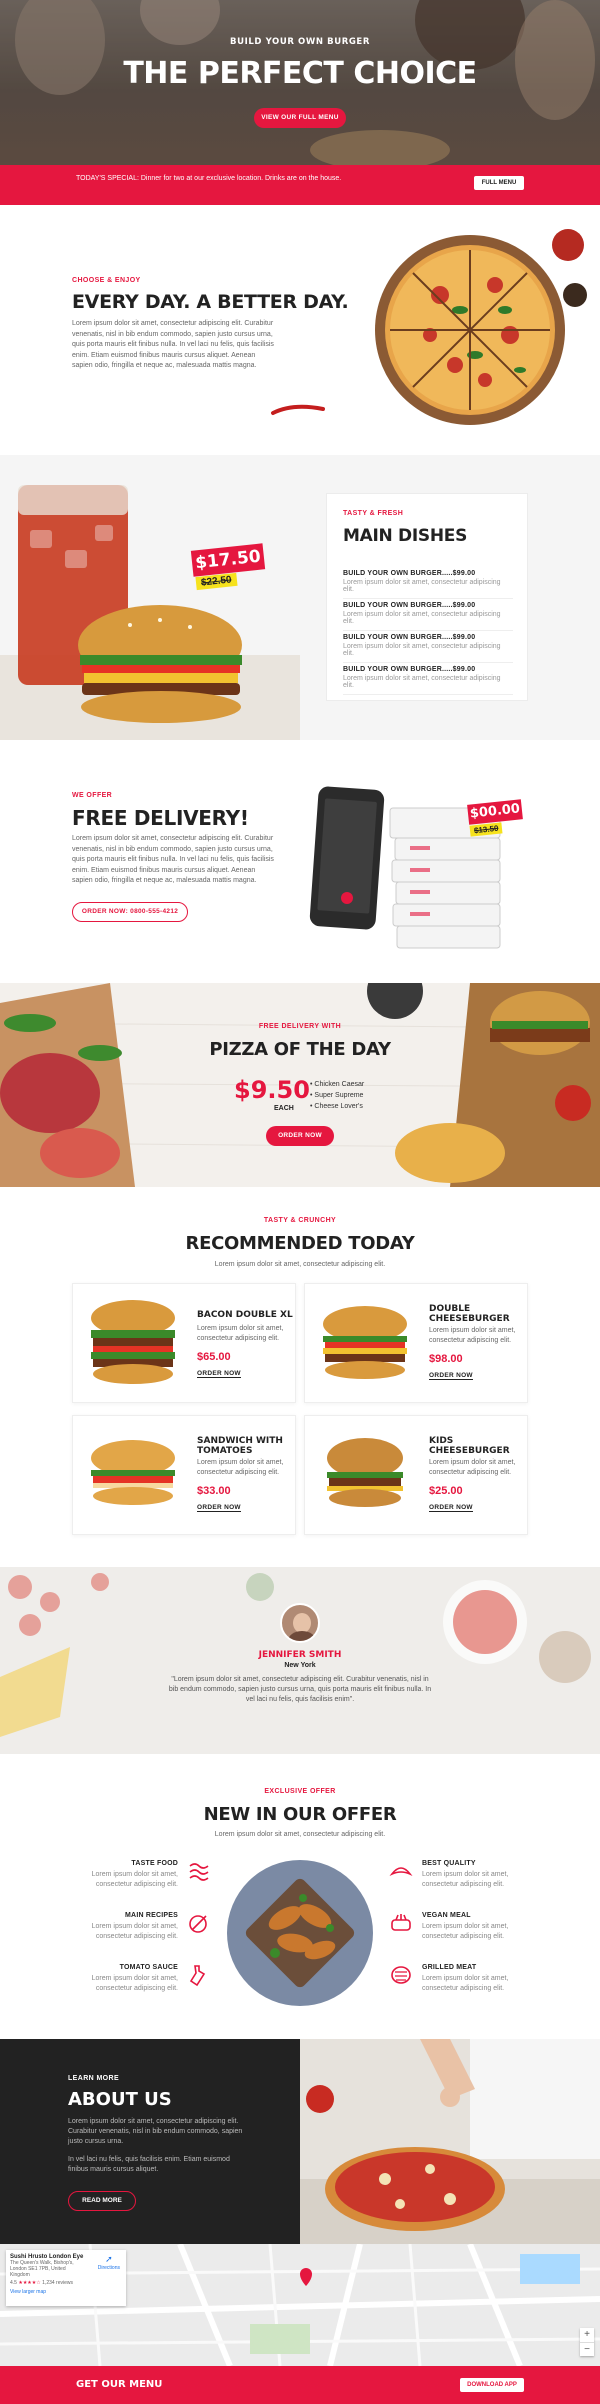 The width and height of the screenshot is (600, 2404). What do you see at coordinates (108, 2268) in the screenshot?
I see `directions-label: Directions` at bounding box center [108, 2268].